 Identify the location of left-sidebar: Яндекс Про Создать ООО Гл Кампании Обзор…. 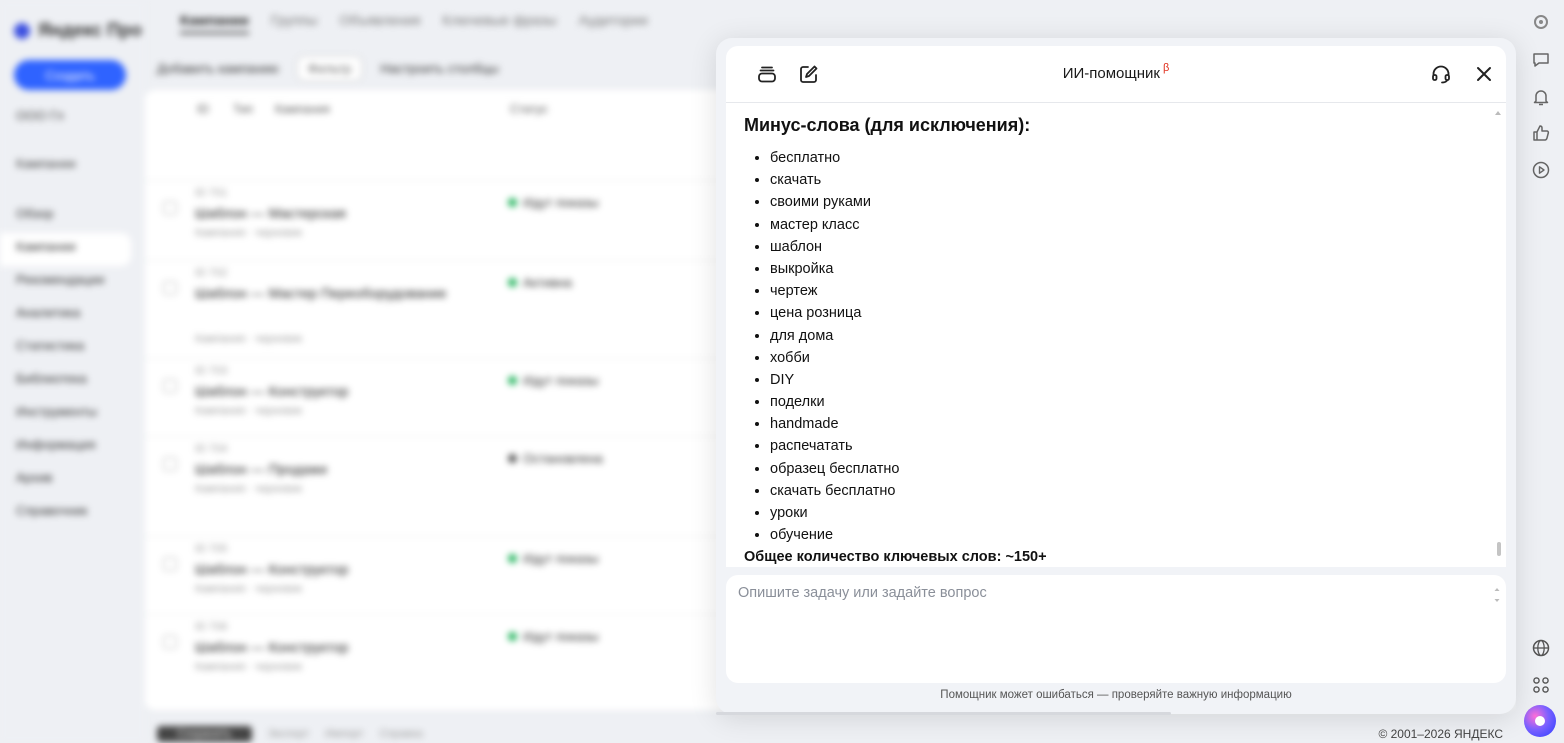
(72, 371).